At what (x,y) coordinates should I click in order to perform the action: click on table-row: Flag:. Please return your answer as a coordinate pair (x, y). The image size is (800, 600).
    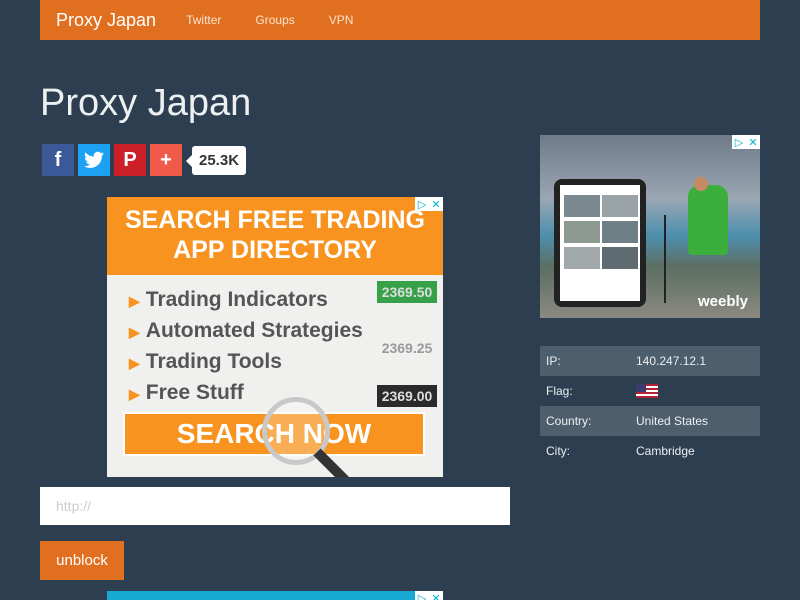
    Looking at the image, I should click on (650, 391).